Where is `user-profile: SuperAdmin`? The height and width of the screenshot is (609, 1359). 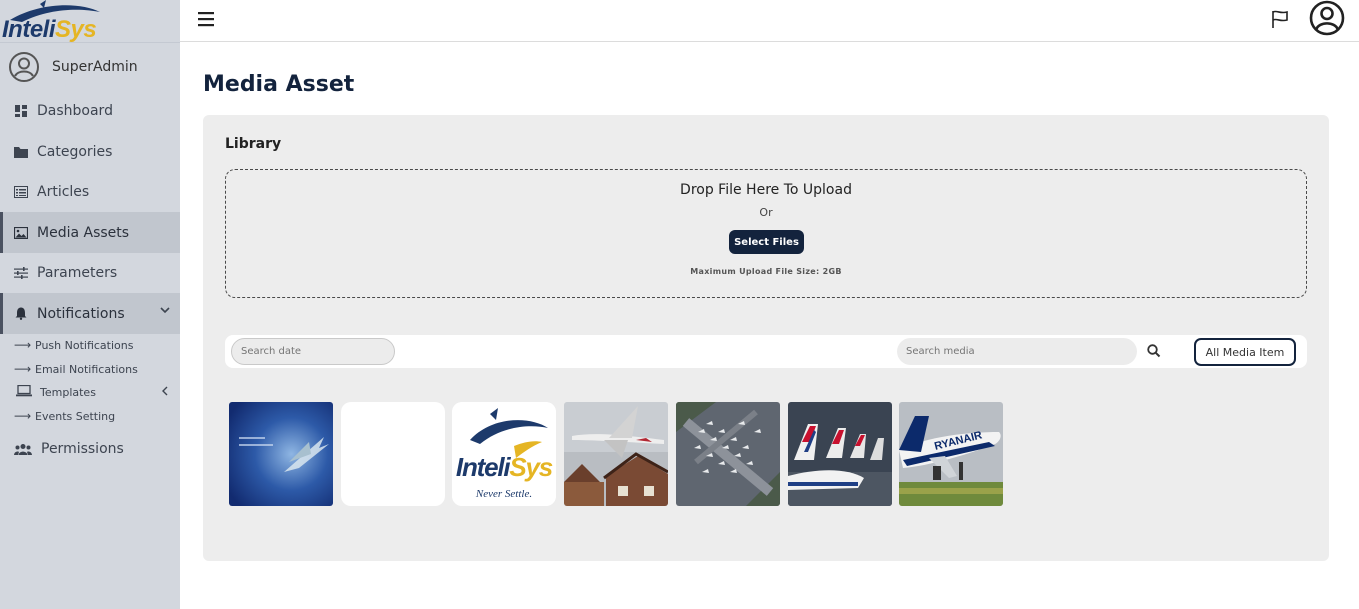 user-profile: SuperAdmin is located at coordinates (90, 66).